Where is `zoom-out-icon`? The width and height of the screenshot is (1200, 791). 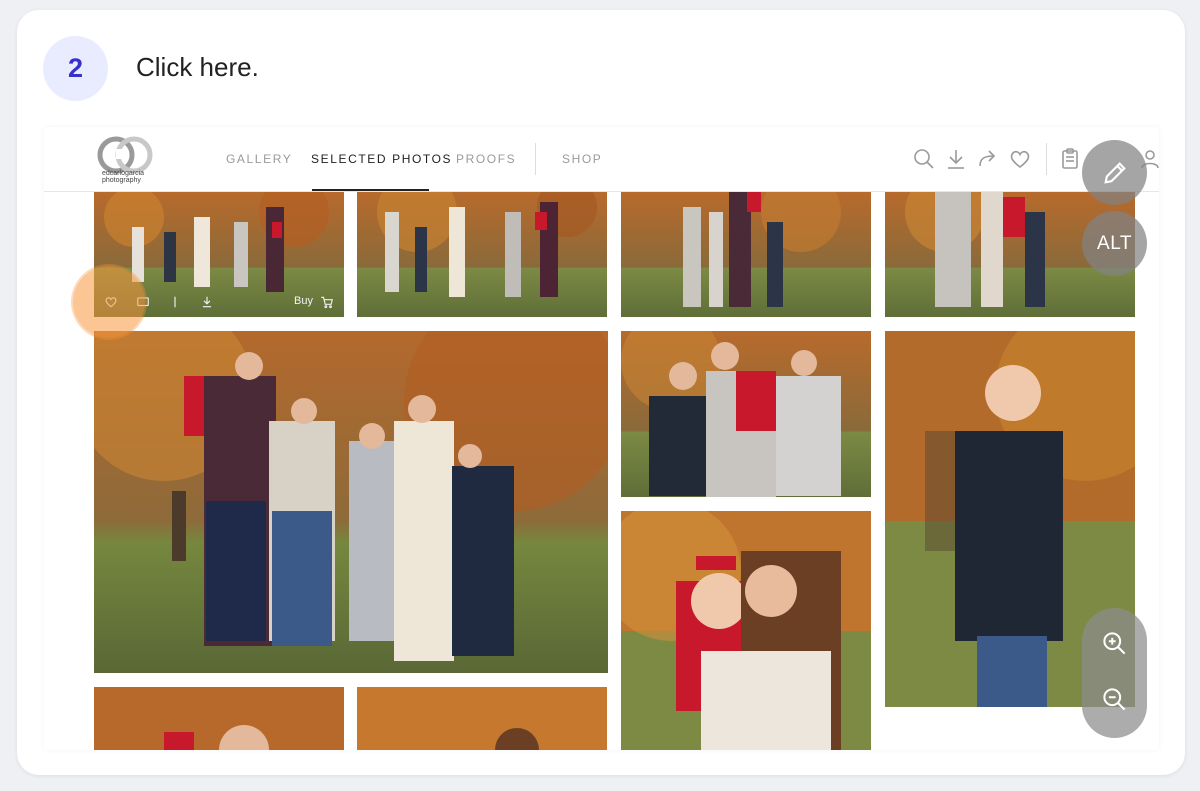
zoom-out-icon is located at coordinates (1114, 699).